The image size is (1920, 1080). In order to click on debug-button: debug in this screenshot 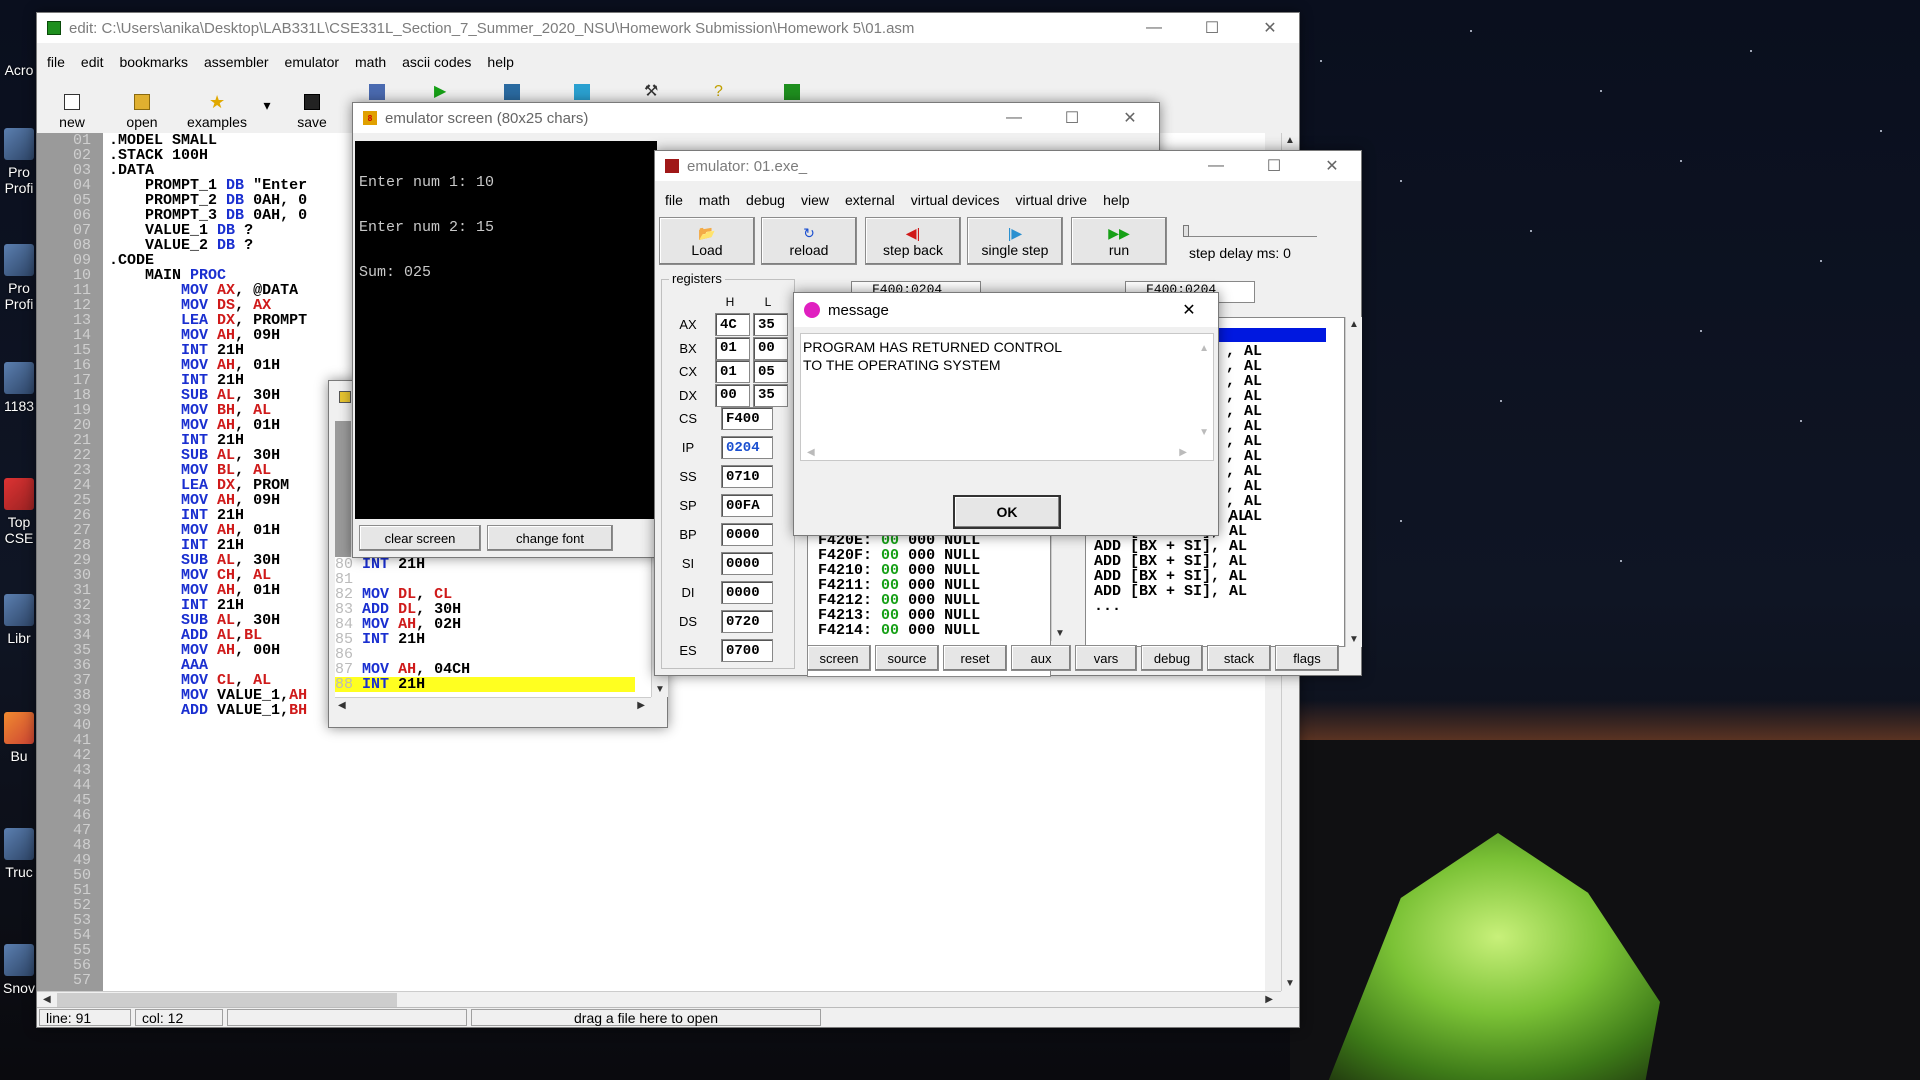, I will do `click(1172, 658)`.